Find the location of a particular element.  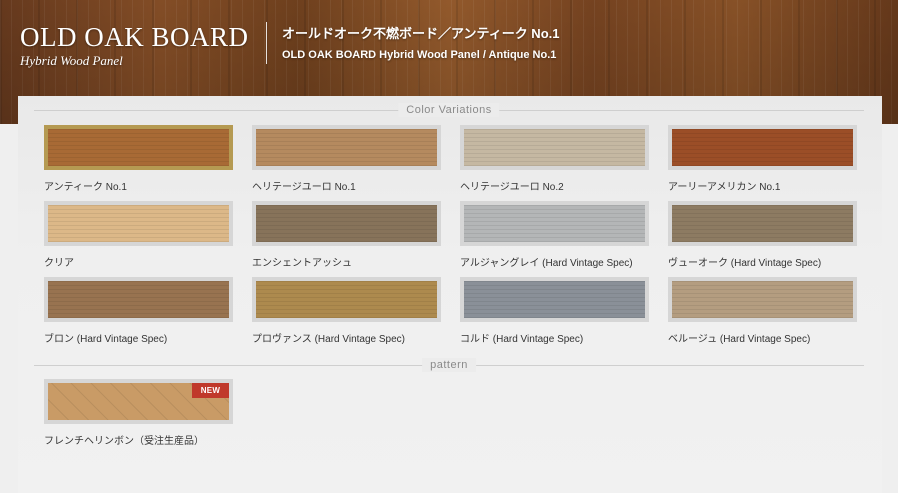

header-divider is located at coordinates (266, 43).